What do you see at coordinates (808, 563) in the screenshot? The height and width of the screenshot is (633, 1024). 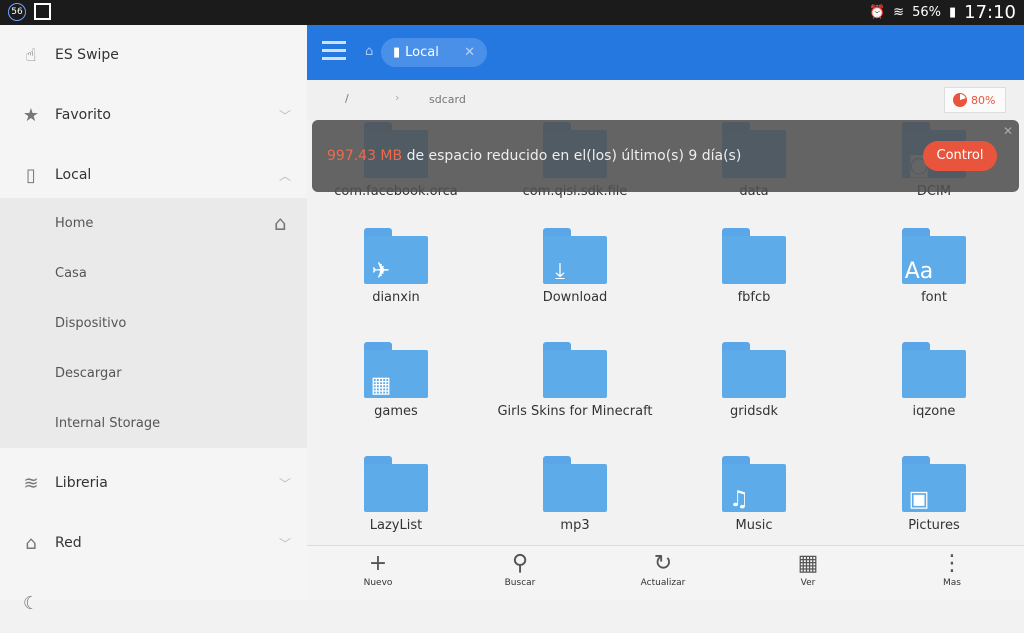 I see `grid-view-icon: ▦` at bounding box center [808, 563].